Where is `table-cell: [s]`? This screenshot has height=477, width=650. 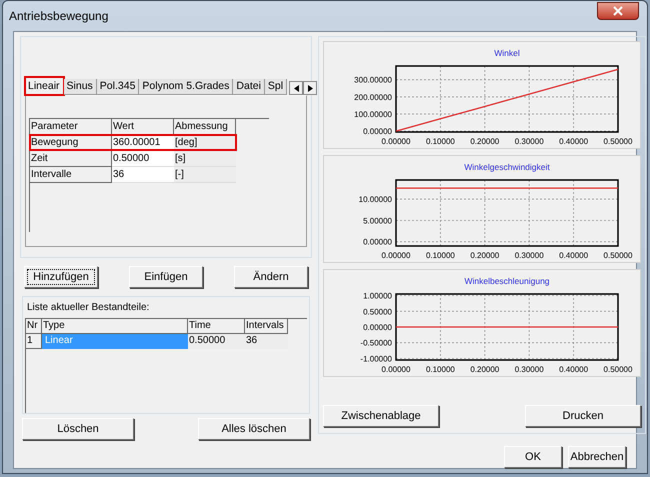
table-cell: [s] is located at coordinates (205, 159).